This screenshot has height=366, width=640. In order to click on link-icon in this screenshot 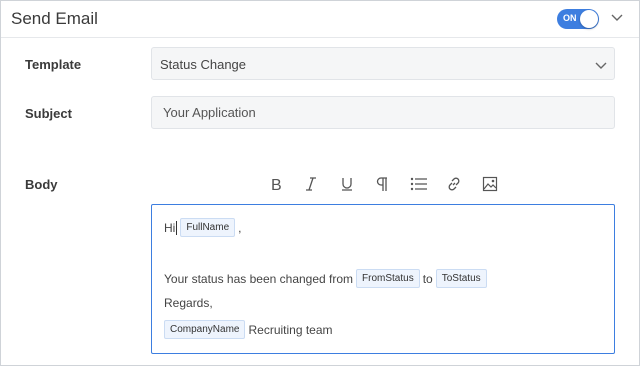, I will do `click(454, 184)`.